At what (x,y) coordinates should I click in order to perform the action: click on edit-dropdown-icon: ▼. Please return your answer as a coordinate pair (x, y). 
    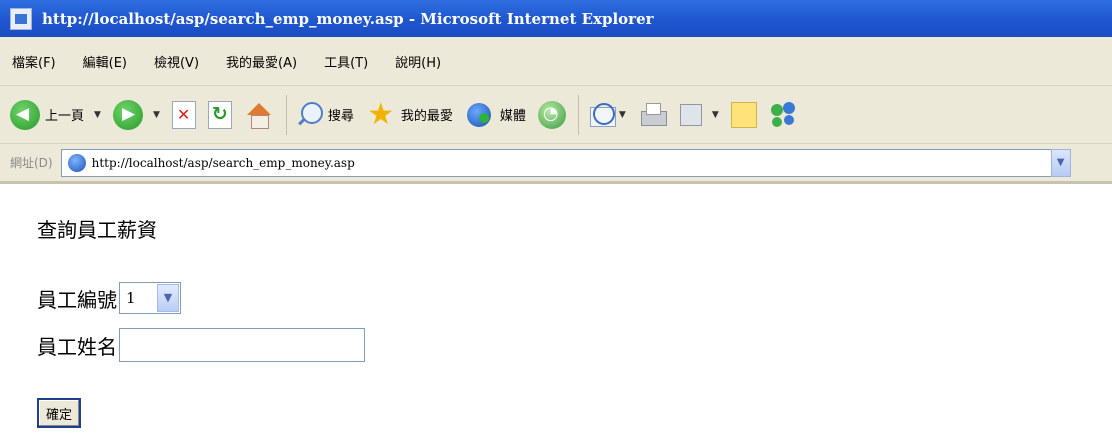
    Looking at the image, I should click on (715, 115).